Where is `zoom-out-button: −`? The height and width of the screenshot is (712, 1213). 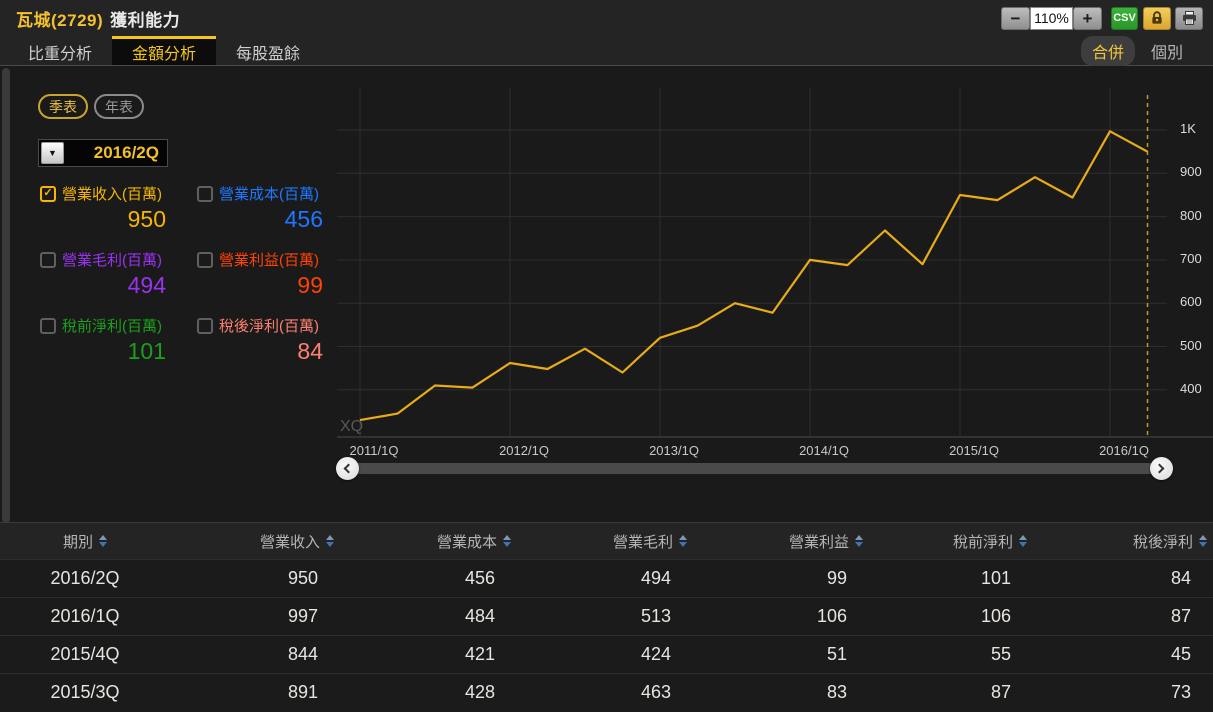
zoom-out-button: − is located at coordinates (1015, 18).